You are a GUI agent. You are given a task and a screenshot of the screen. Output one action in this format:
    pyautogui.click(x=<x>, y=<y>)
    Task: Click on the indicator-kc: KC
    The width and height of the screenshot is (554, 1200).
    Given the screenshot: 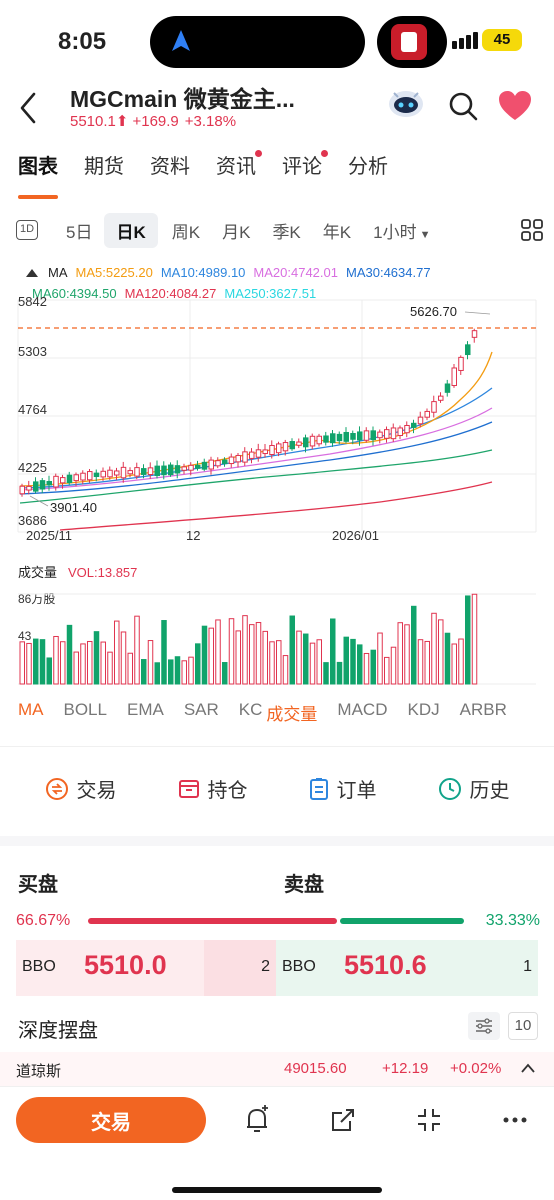 What is the action you would take?
    pyautogui.click(x=251, y=712)
    